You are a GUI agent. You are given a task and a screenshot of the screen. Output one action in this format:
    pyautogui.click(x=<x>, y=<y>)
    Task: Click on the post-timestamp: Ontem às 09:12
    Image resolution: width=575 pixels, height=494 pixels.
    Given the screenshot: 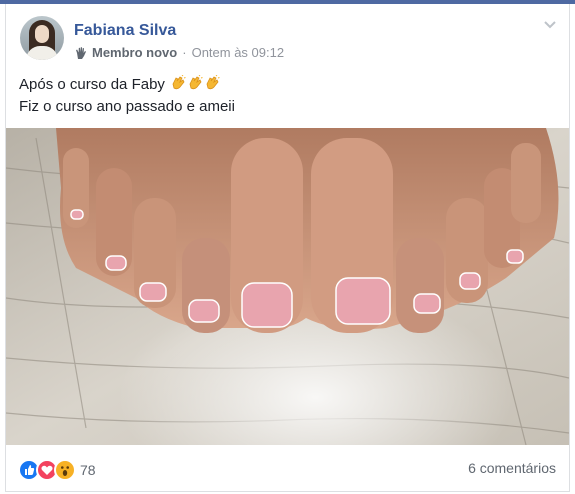 What is the action you would take?
    pyautogui.click(x=238, y=52)
    